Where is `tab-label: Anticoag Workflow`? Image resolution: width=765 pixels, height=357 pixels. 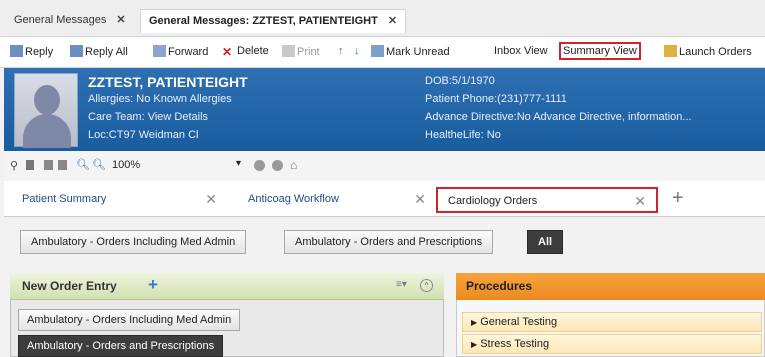
tab-label: Anticoag Workflow is located at coordinates (293, 199).